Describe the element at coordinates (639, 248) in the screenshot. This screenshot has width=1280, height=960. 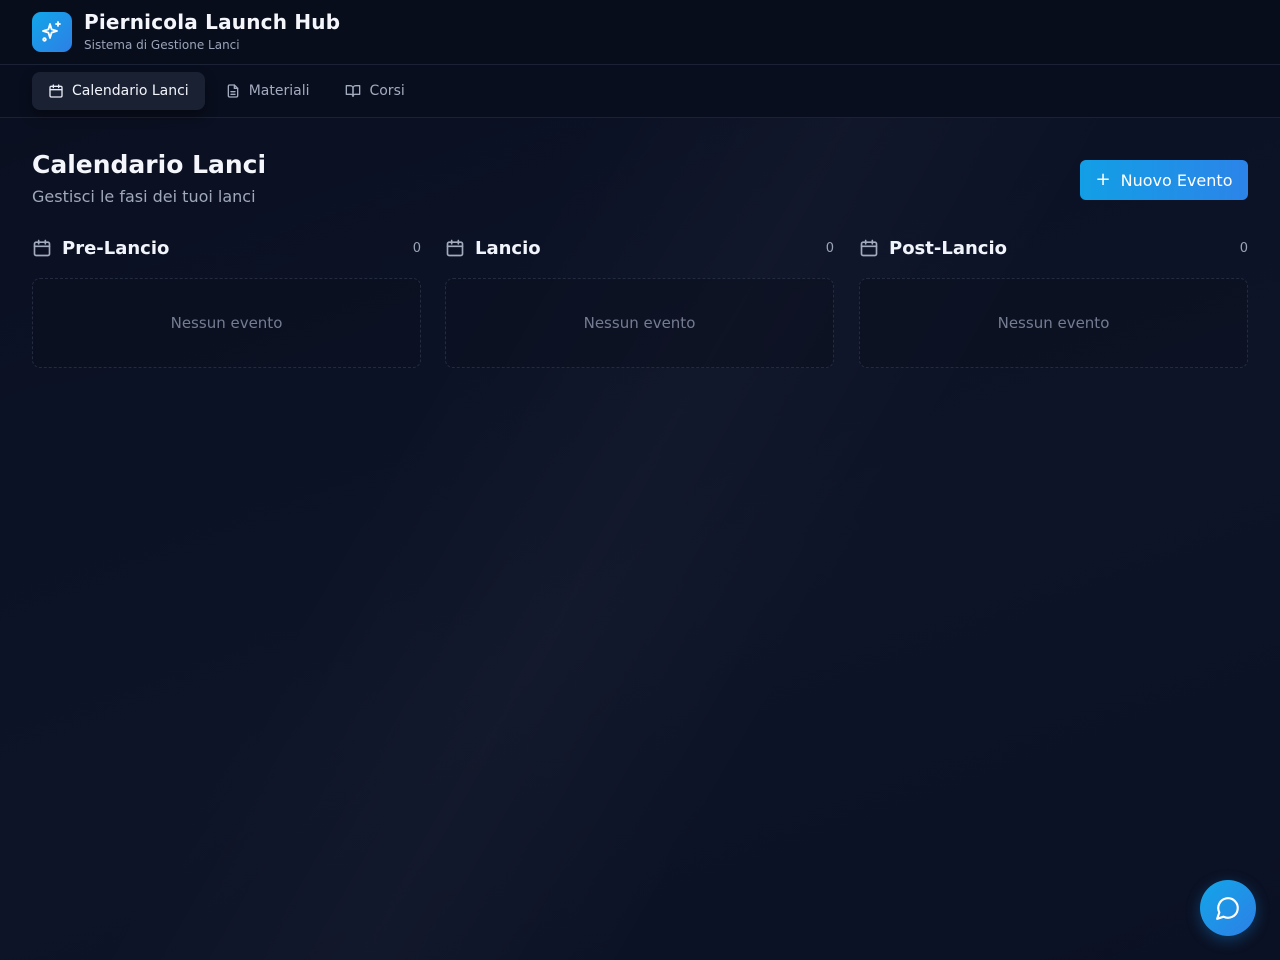
I see `column-header: Lancio 0` at that location.